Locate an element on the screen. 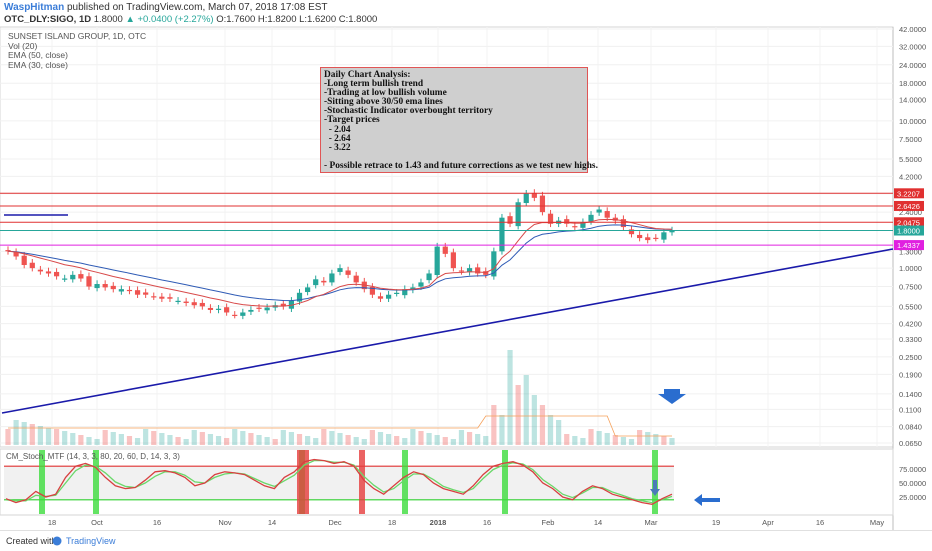  price-tick-label: 0.2500 is located at coordinates (910, 357).